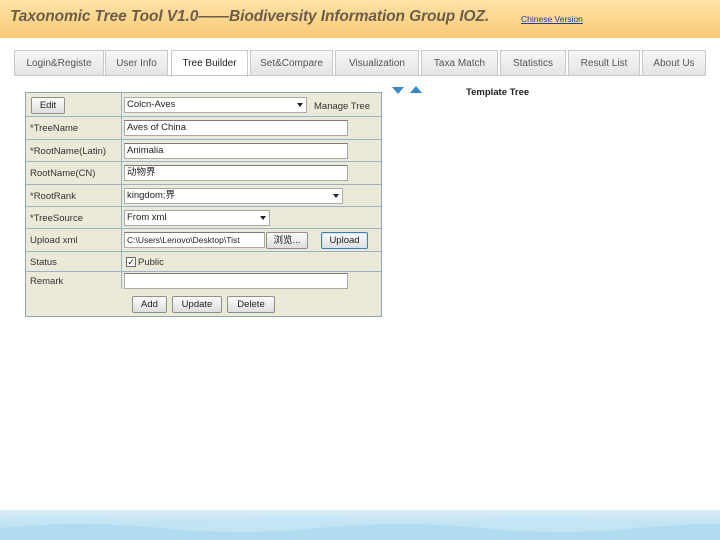 The image size is (720, 540). I want to click on tab-divider, so click(360, 75).